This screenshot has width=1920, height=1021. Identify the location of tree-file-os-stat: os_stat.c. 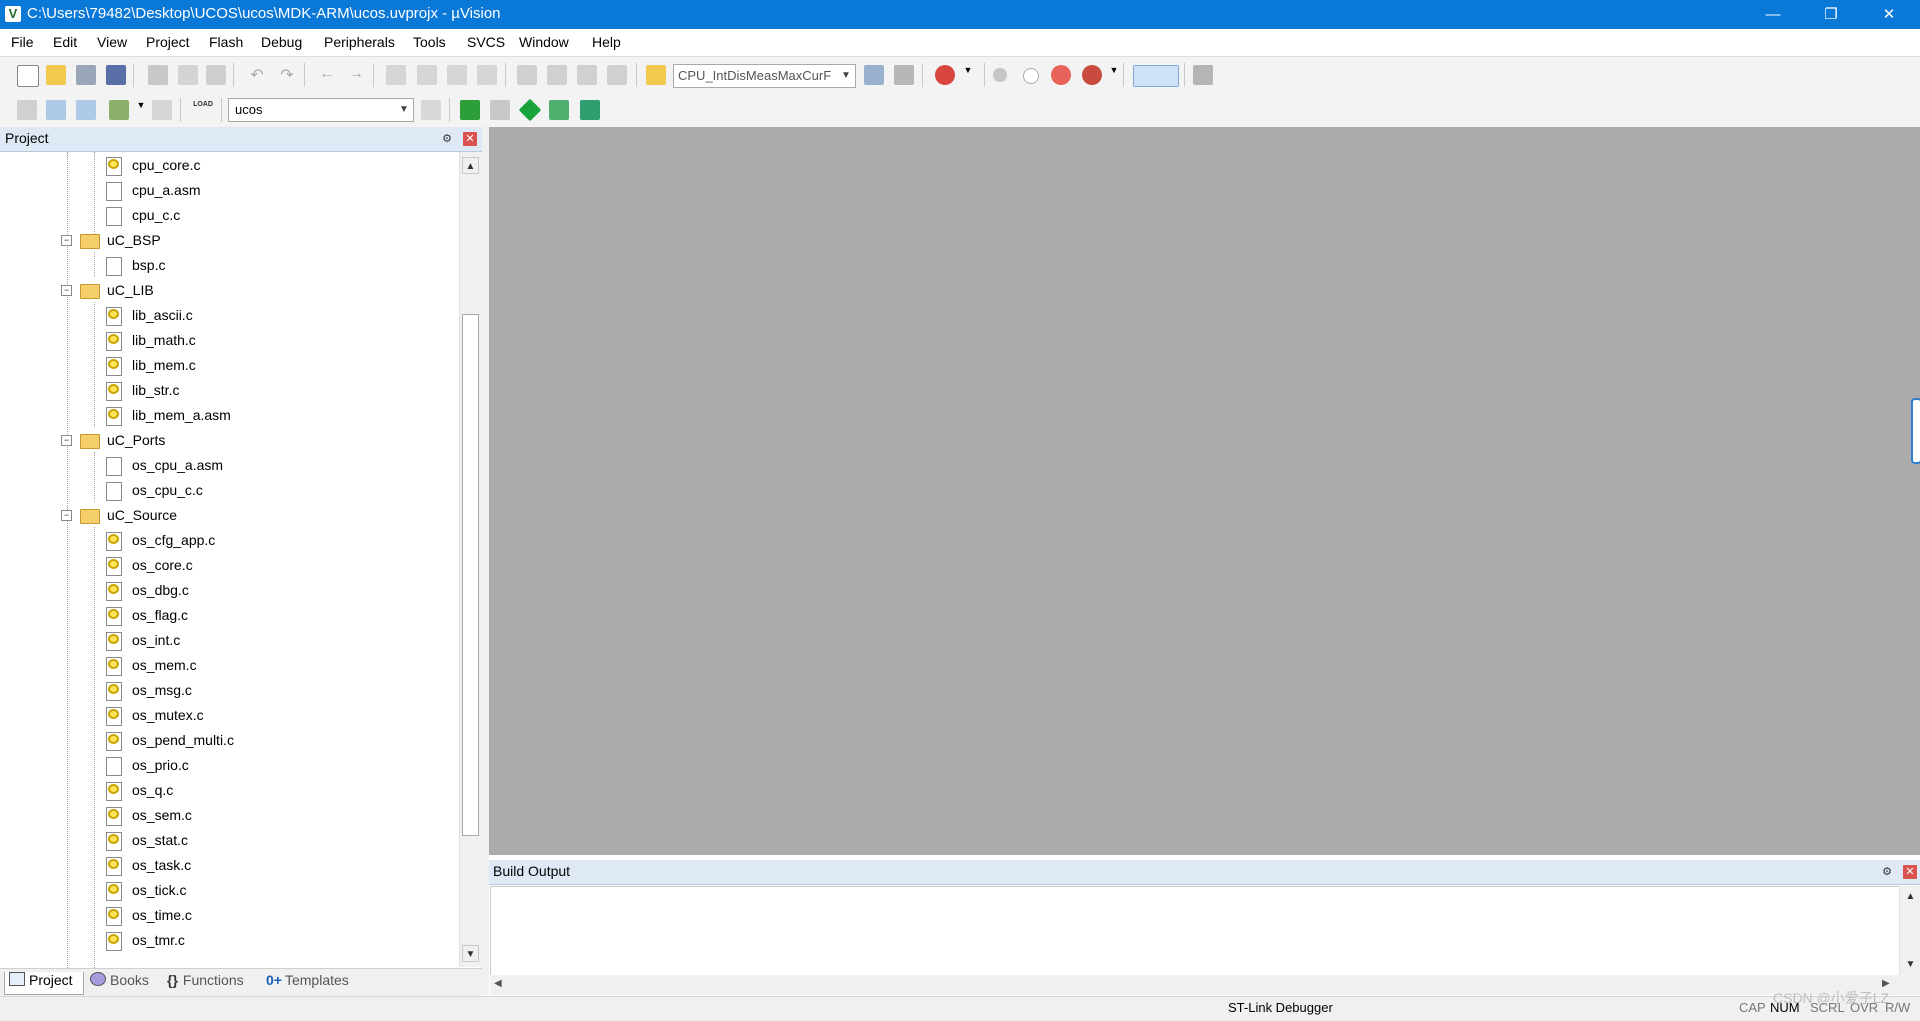
(230, 841).